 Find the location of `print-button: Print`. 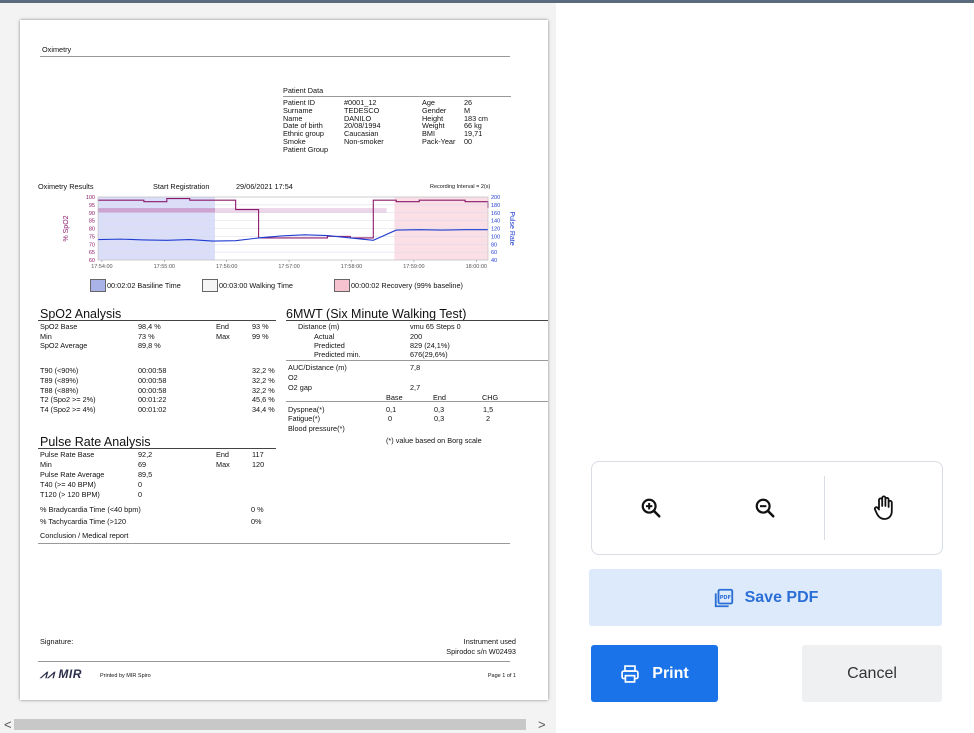

print-button: Print is located at coordinates (654, 673).